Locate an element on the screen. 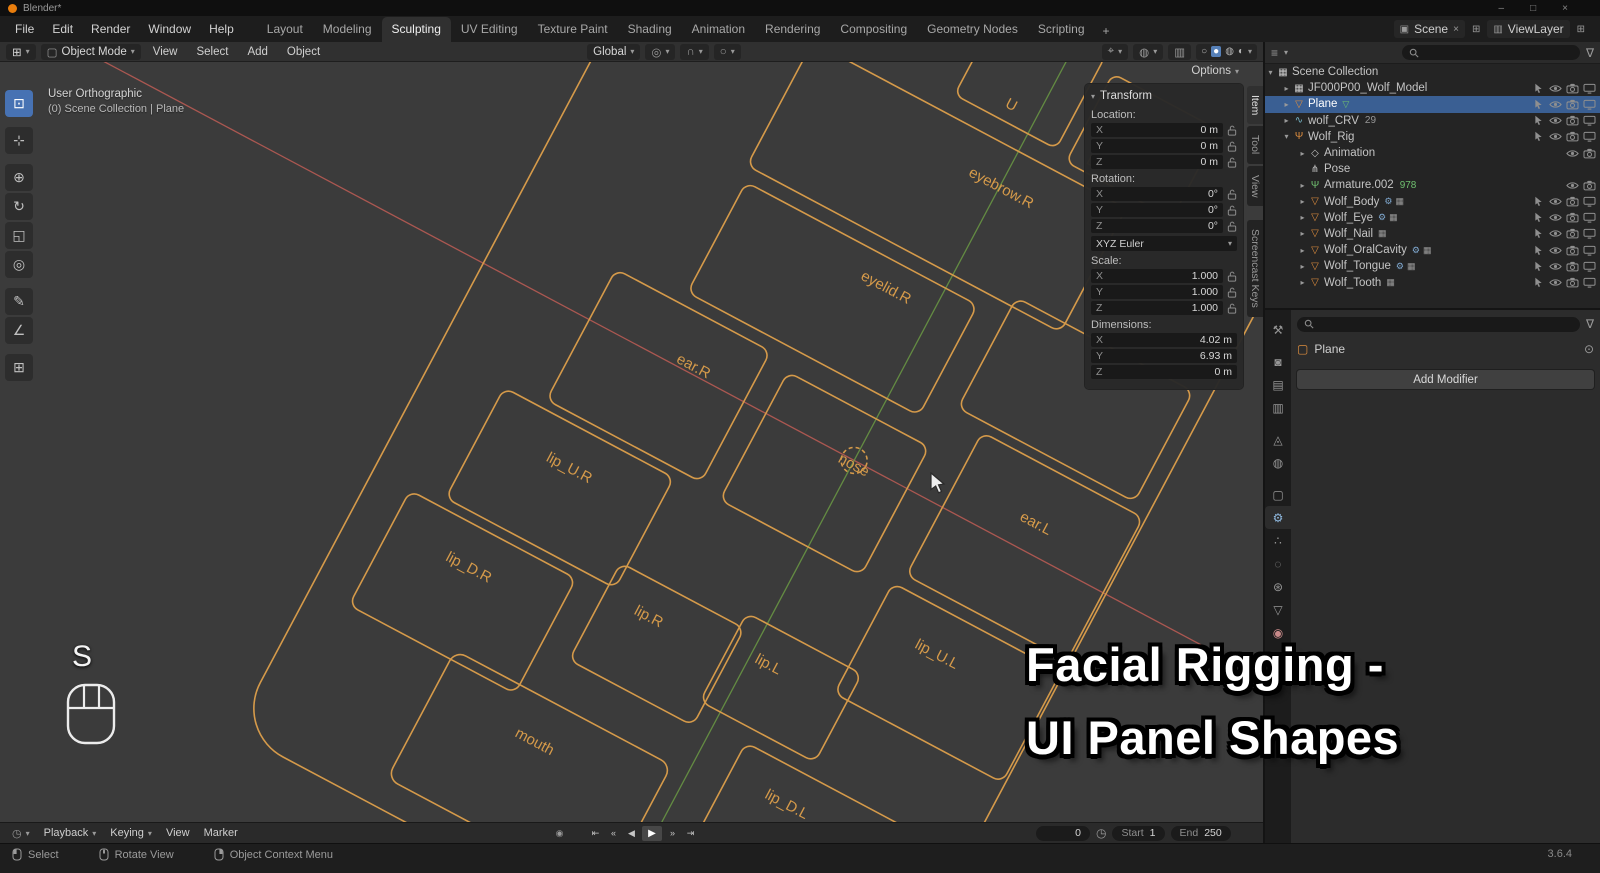  menu-add: Add is located at coordinates (257, 52).